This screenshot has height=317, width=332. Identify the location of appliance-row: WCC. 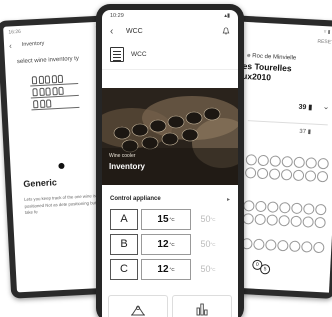
(170, 55).